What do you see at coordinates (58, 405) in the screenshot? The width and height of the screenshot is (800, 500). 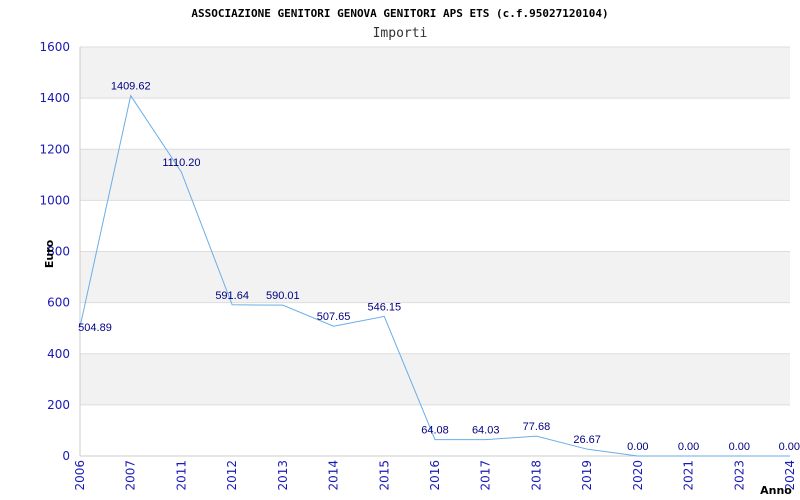 I see `y-tick-label: 200` at bounding box center [58, 405].